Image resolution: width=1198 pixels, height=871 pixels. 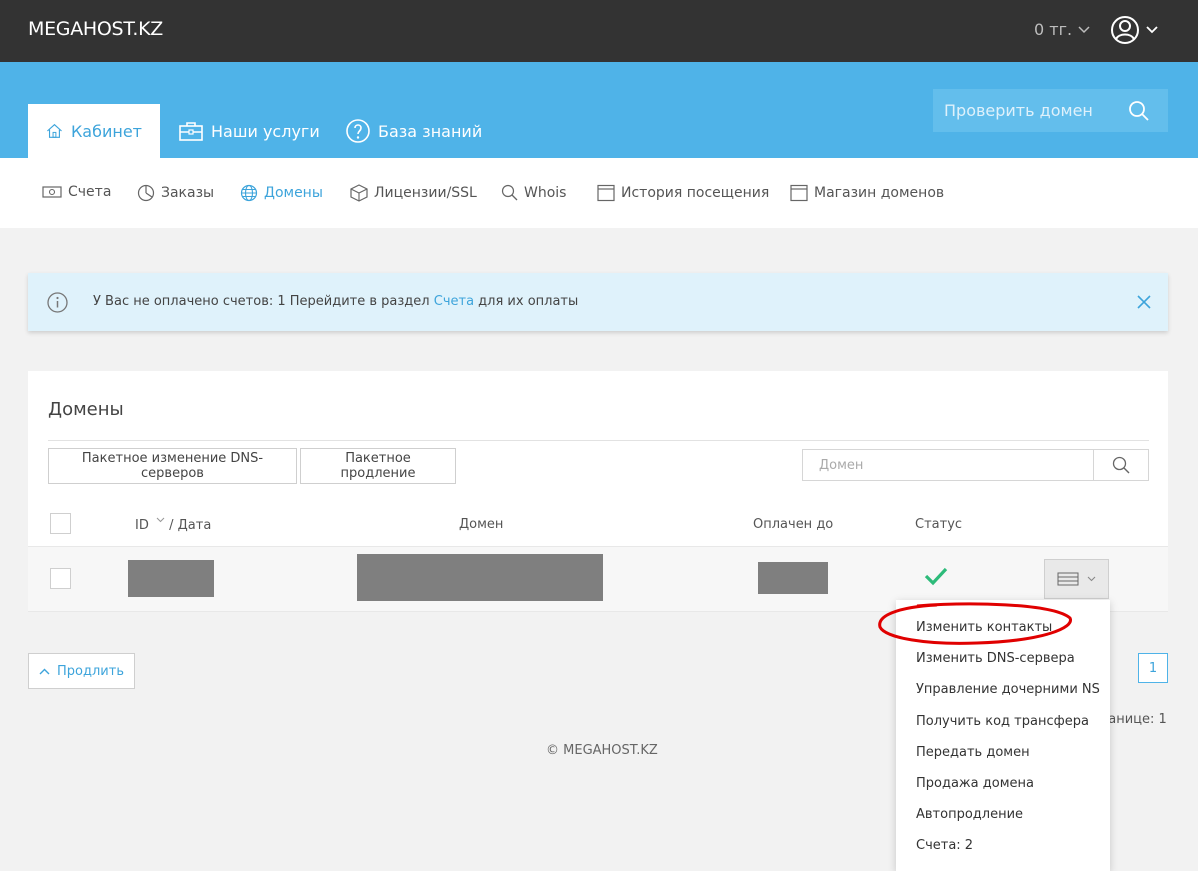 What do you see at coordinates (1068, 579) in the screenshot?
I see `menu-icon` at bounding box center [1068, 579].